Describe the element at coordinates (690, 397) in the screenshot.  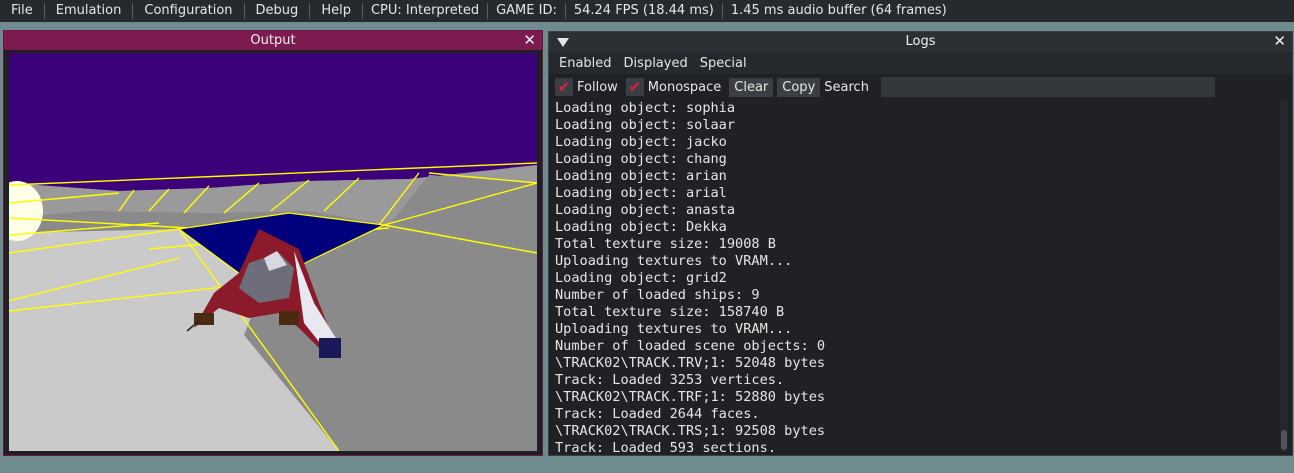
I see `log-line: \TRACK02\TRACK.TRF;1: 52880 bytes` at that location.